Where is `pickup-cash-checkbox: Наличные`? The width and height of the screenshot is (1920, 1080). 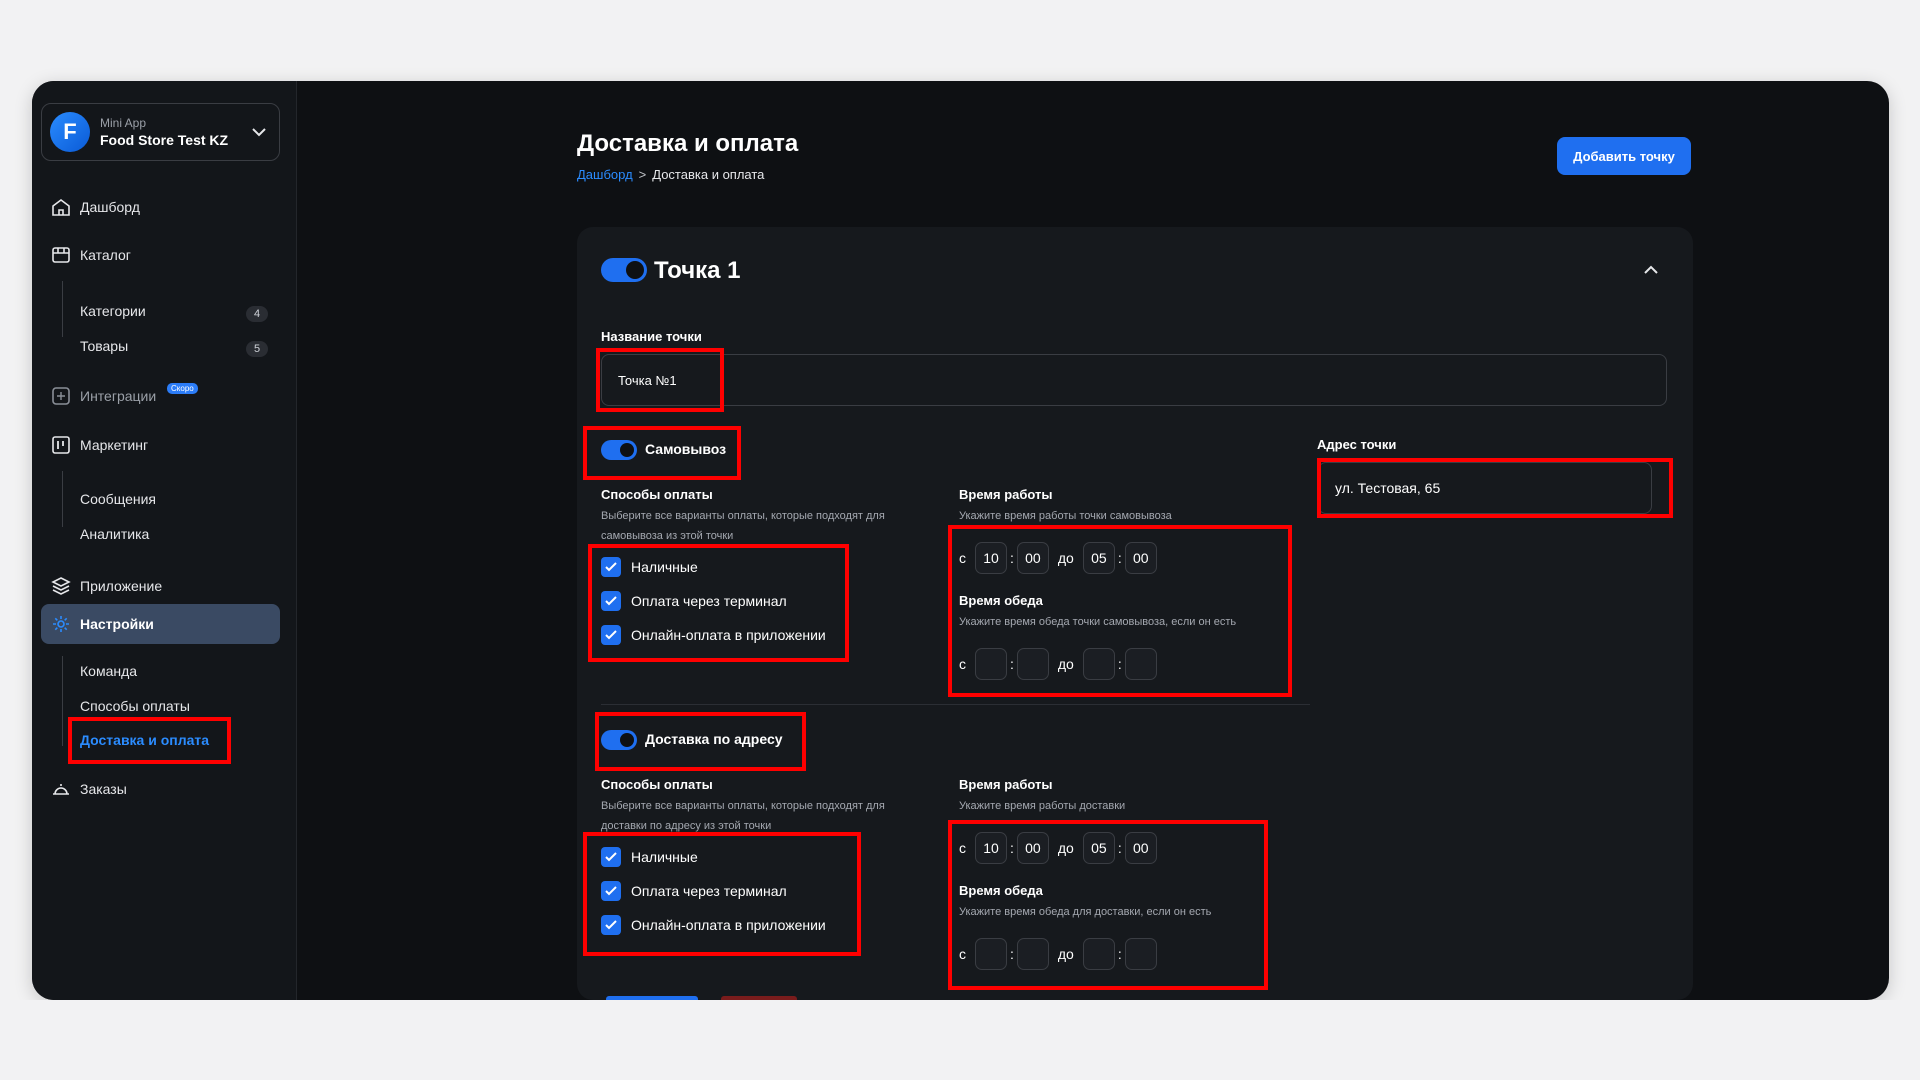
pickup-cash-checkbox: Наличные is located at coordinates (649, 567).